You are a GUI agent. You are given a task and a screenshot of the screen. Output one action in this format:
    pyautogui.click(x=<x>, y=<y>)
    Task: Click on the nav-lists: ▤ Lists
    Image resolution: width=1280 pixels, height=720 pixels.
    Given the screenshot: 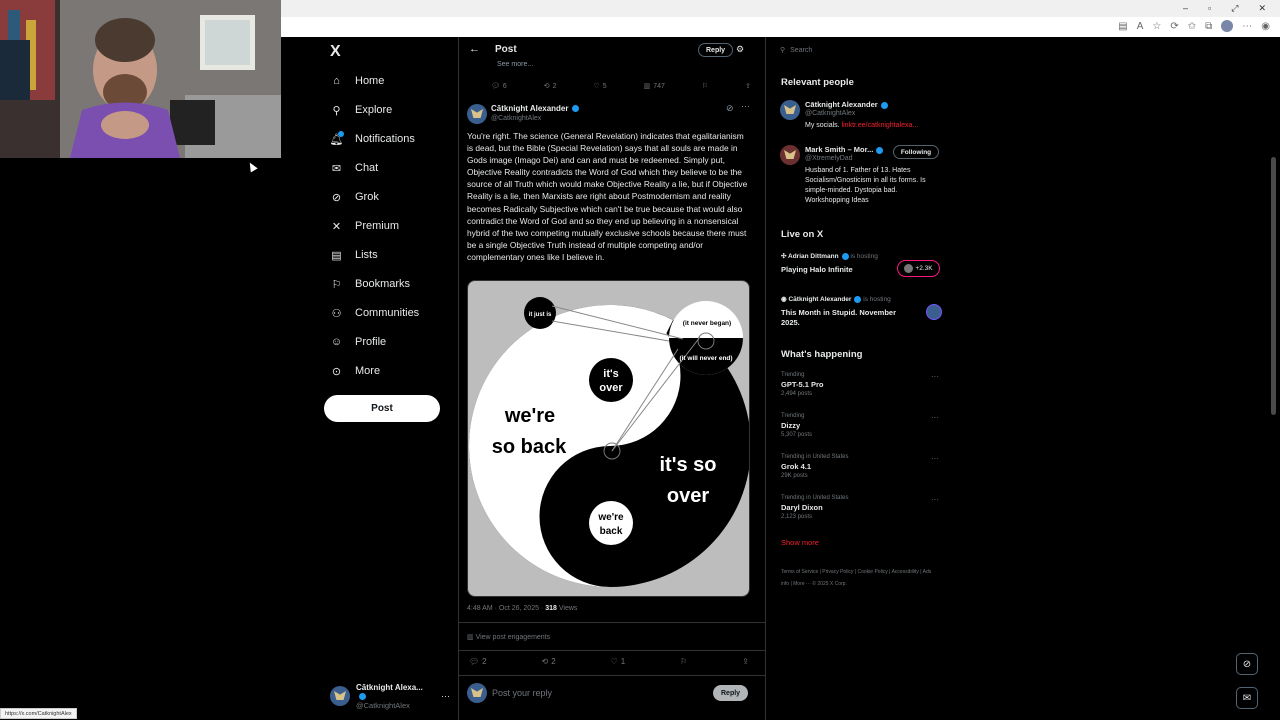 What is the action you would take?
    pyautogui.click(x=354, y=255)
    